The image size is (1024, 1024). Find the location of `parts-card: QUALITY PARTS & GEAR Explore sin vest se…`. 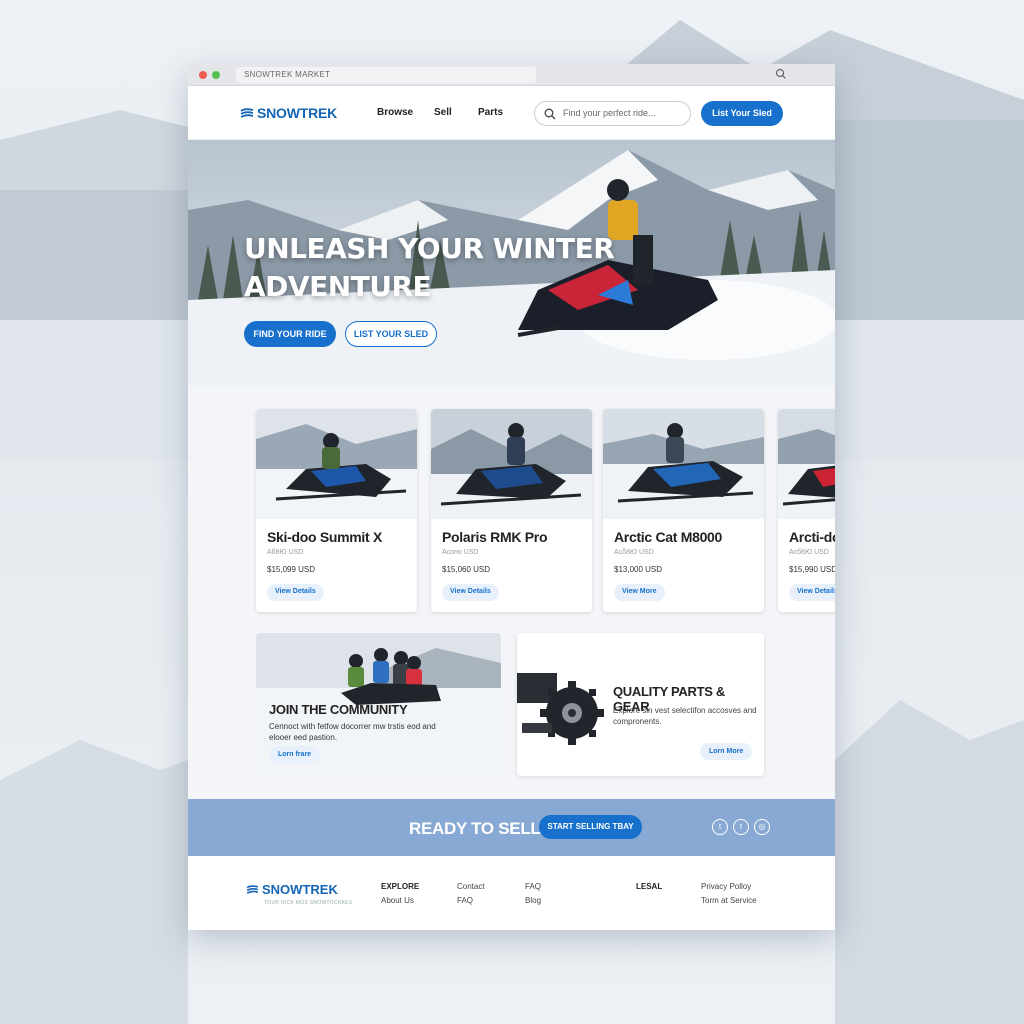

parts-card: QUALITY PARTS & GEAR Explore sin vest se… is located at coordinates (640, 704).